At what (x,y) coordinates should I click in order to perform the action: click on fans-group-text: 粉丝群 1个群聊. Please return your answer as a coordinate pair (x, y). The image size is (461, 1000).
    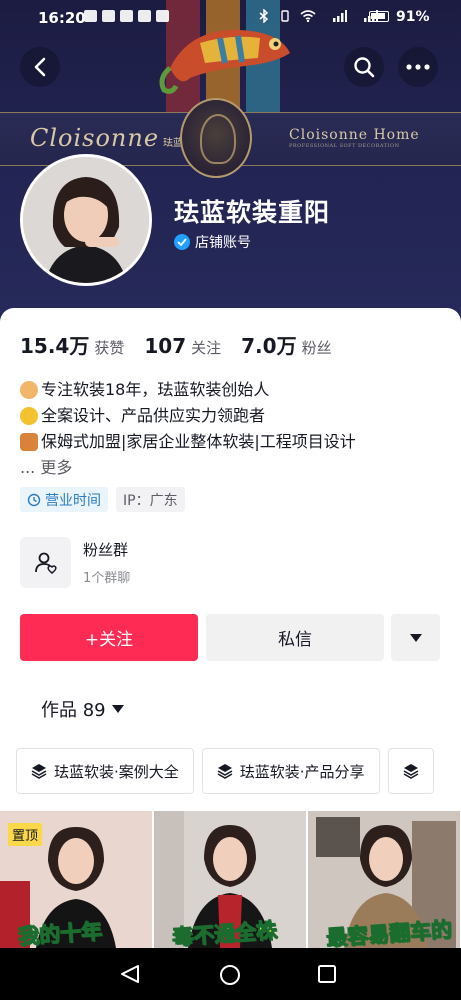
    Looking at the image, I should click on (106, 562).